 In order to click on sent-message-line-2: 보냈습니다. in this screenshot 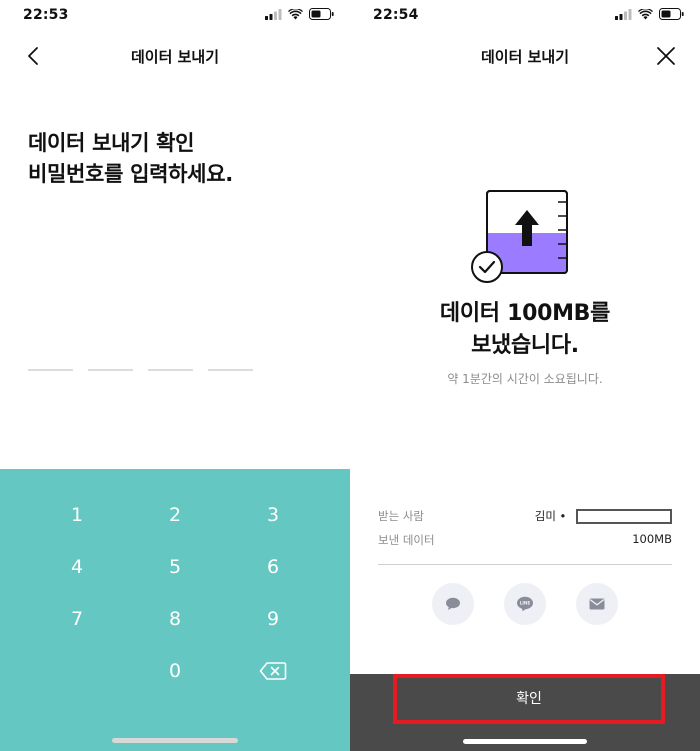, I will do `click(525, 345)`.